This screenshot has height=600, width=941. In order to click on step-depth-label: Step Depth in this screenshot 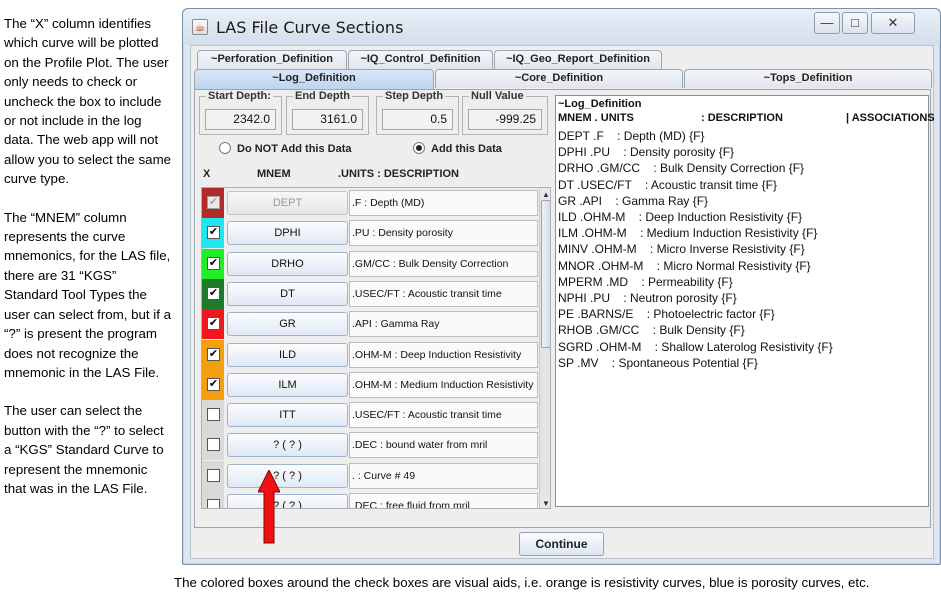, I will do `click(414, 96)`.